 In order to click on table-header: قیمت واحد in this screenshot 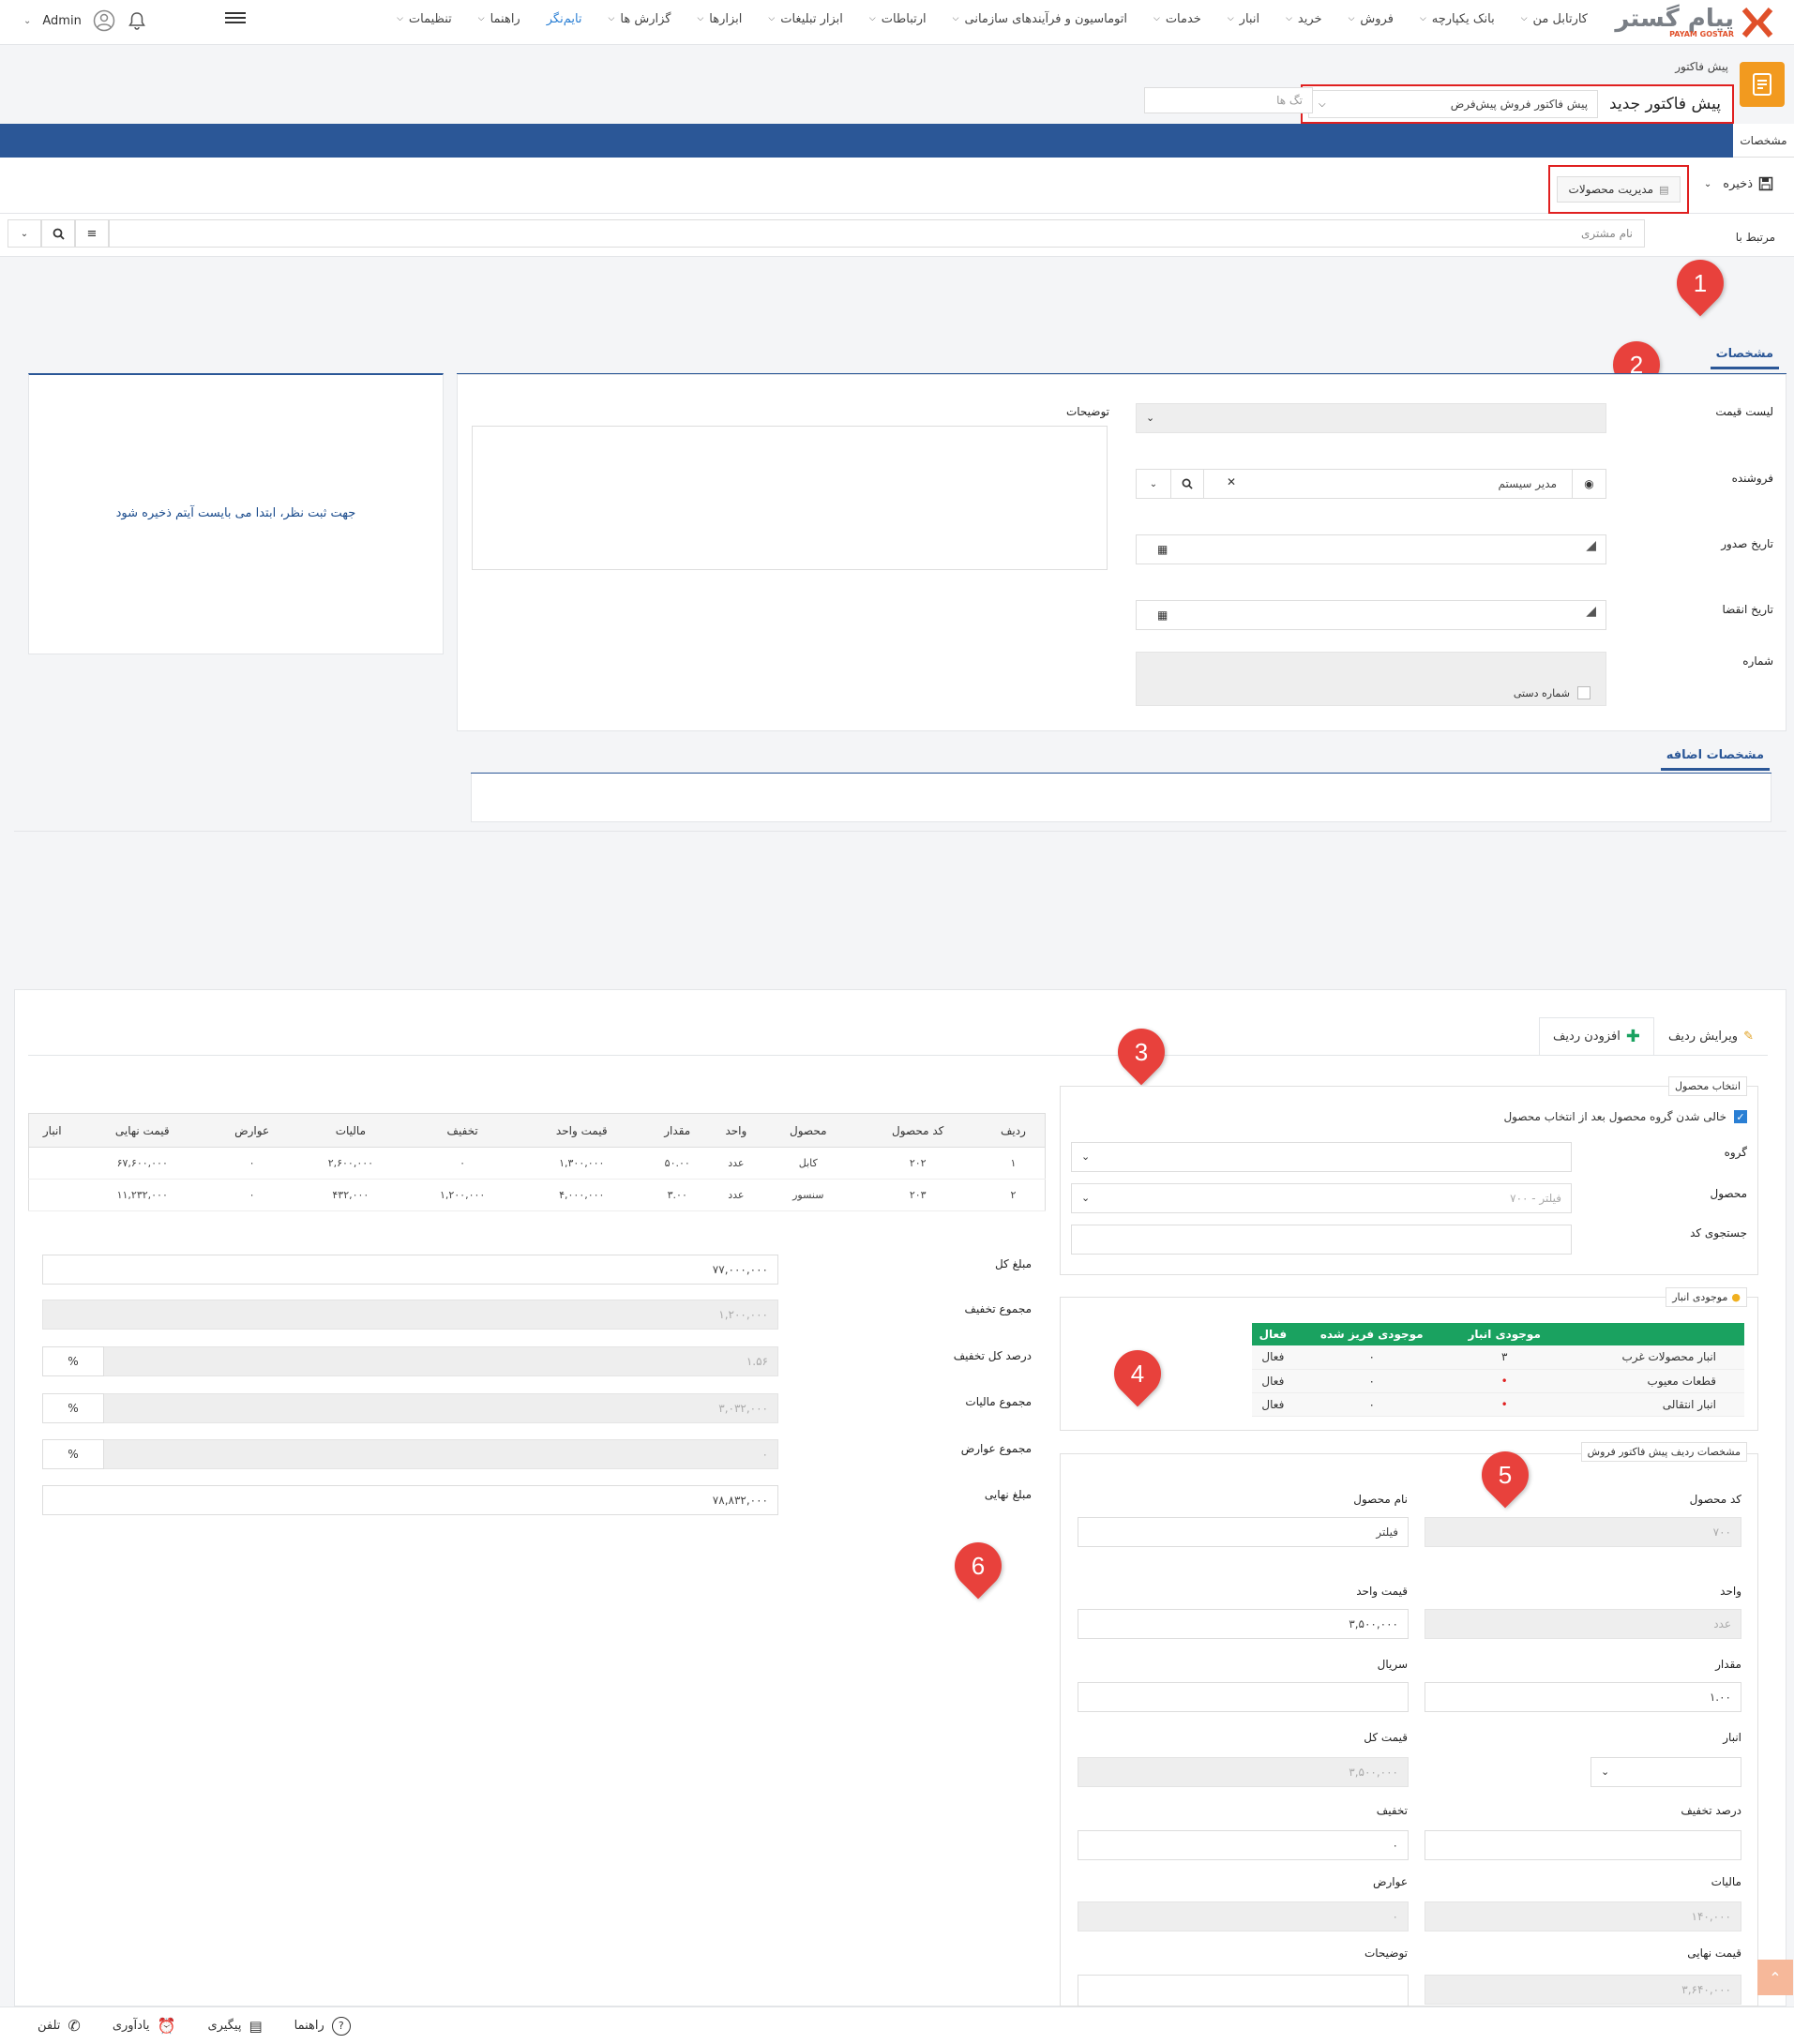, I will do `click(581, 1131)`.